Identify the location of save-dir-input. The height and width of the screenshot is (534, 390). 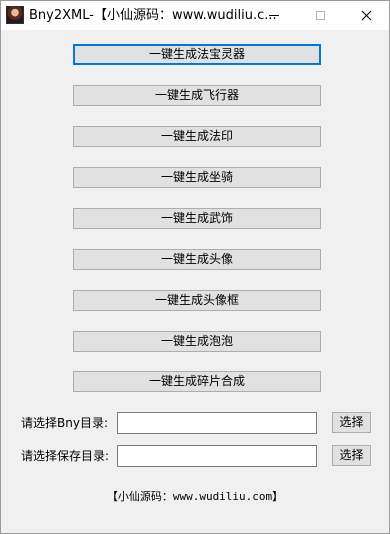
(217, 456).